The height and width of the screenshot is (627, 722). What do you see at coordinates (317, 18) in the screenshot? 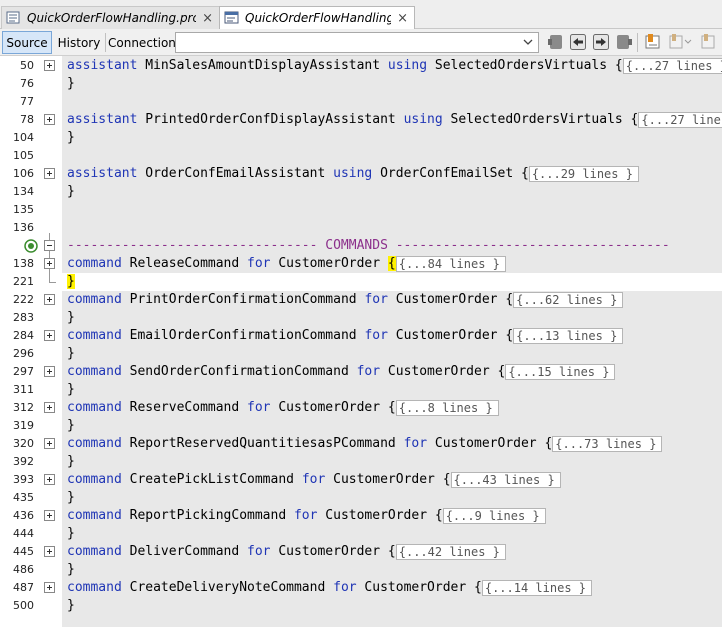
I see `tab-client-file: QuickOrderFlowHandling.client ×` at bounding box center [317, 18].